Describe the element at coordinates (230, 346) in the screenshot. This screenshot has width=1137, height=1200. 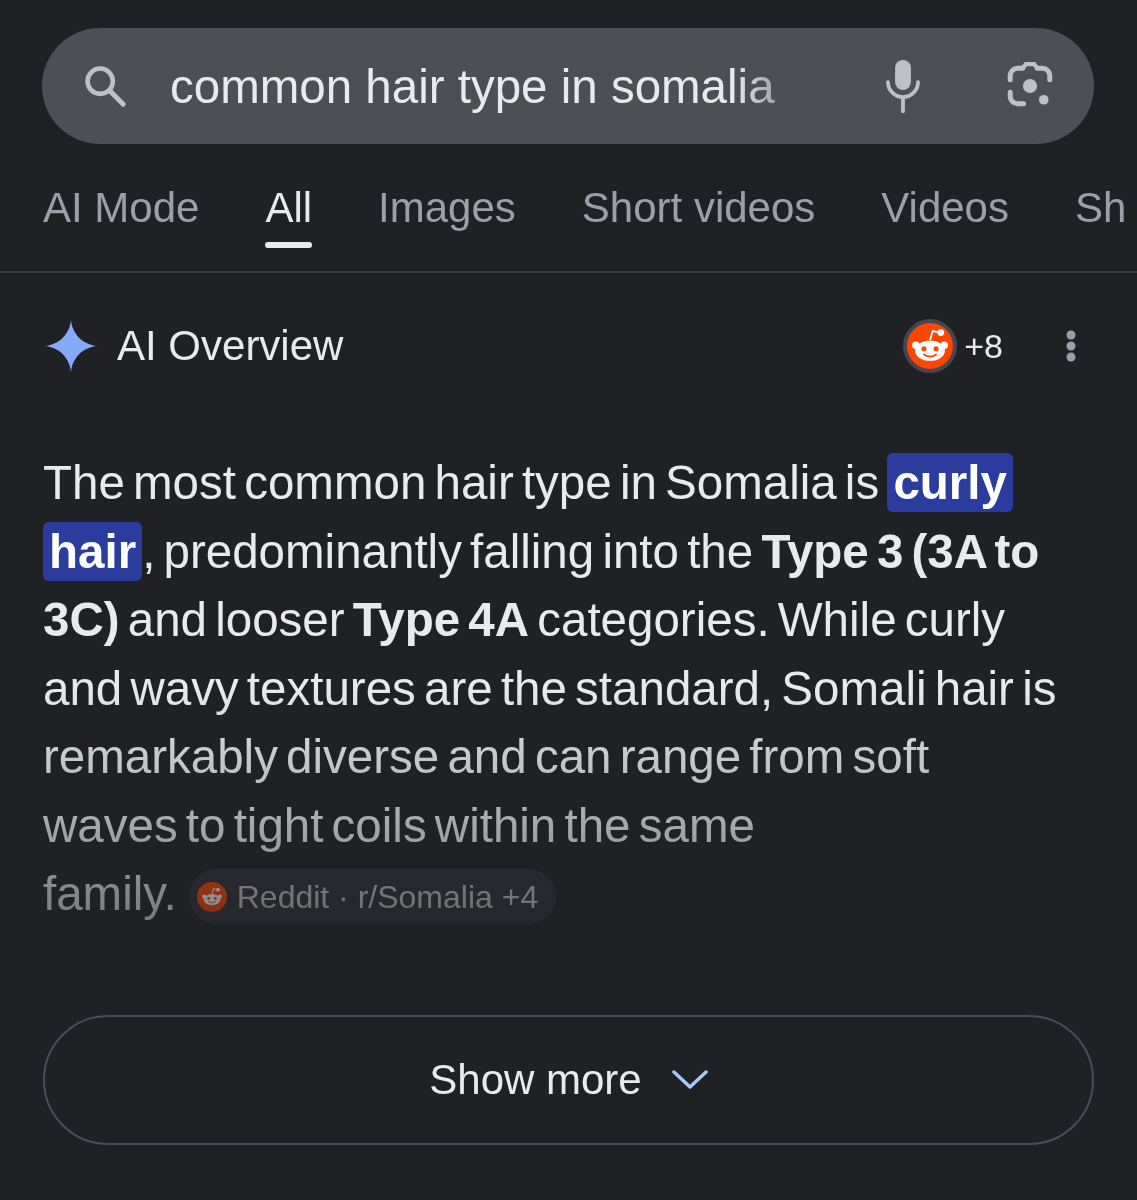
I see `overview-title: AI Overview` at that location.